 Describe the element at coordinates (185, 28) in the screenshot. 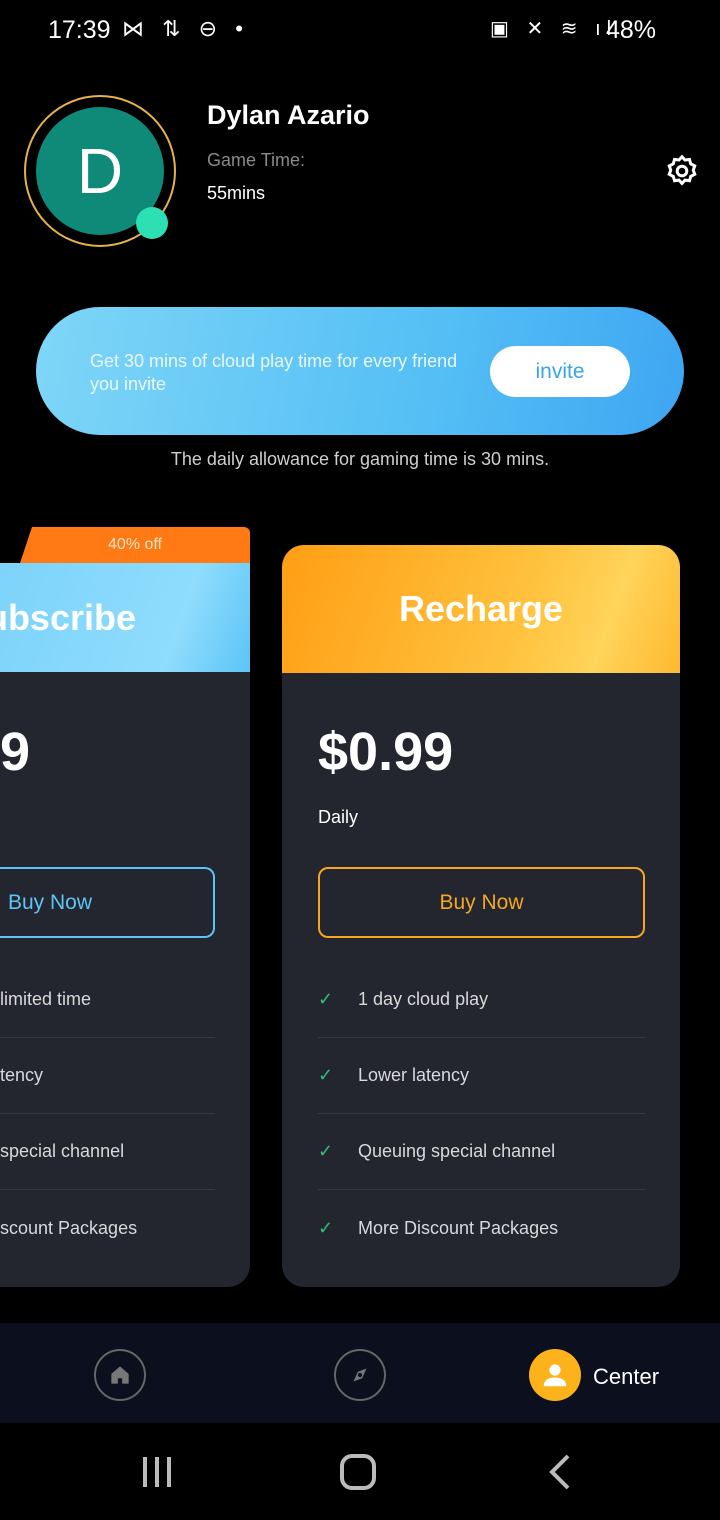

I see `notification-icons: ⋈ ⇅ ⊖ •` at that location.